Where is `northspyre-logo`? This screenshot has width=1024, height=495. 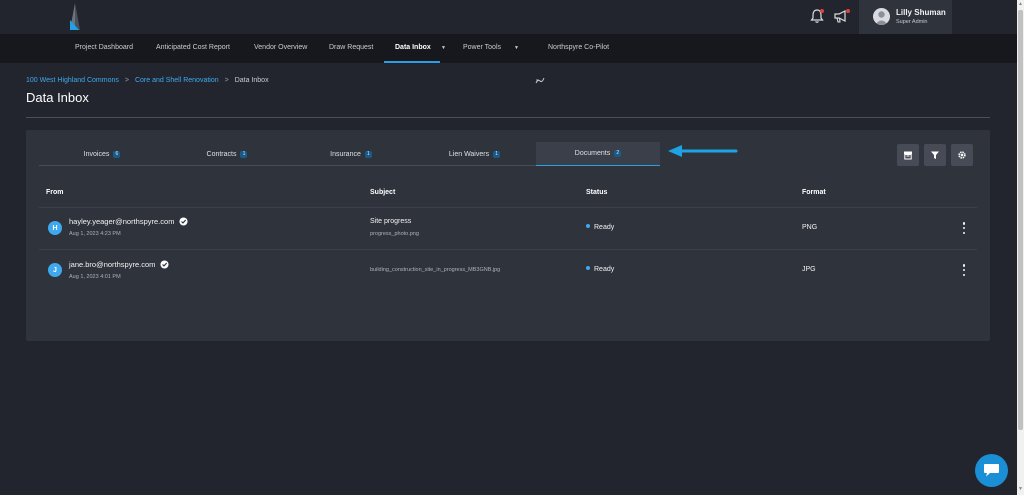 northspyre-logo is located at coordinates (74, 16).